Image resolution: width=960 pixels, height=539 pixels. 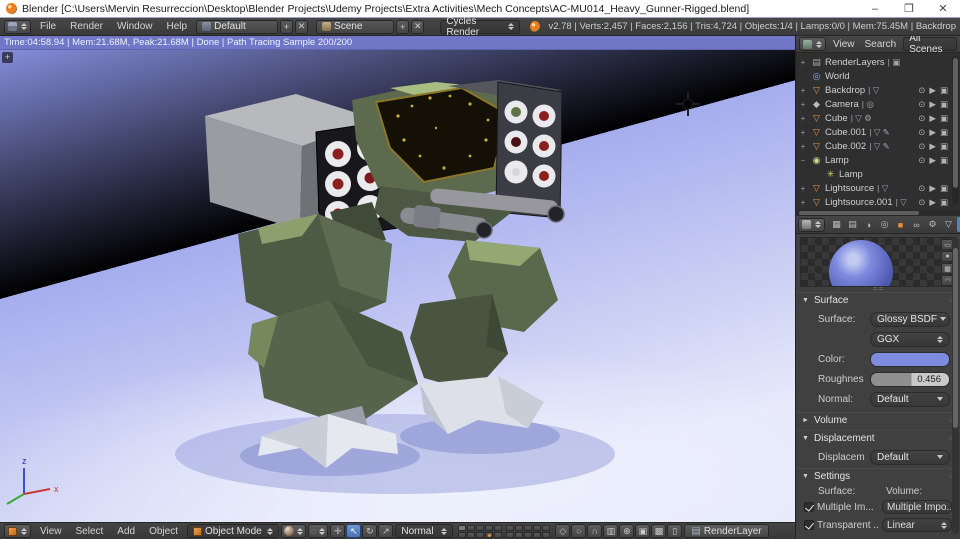 I want to click on displacement-dropdown: Default, so click(x=910, y=457).